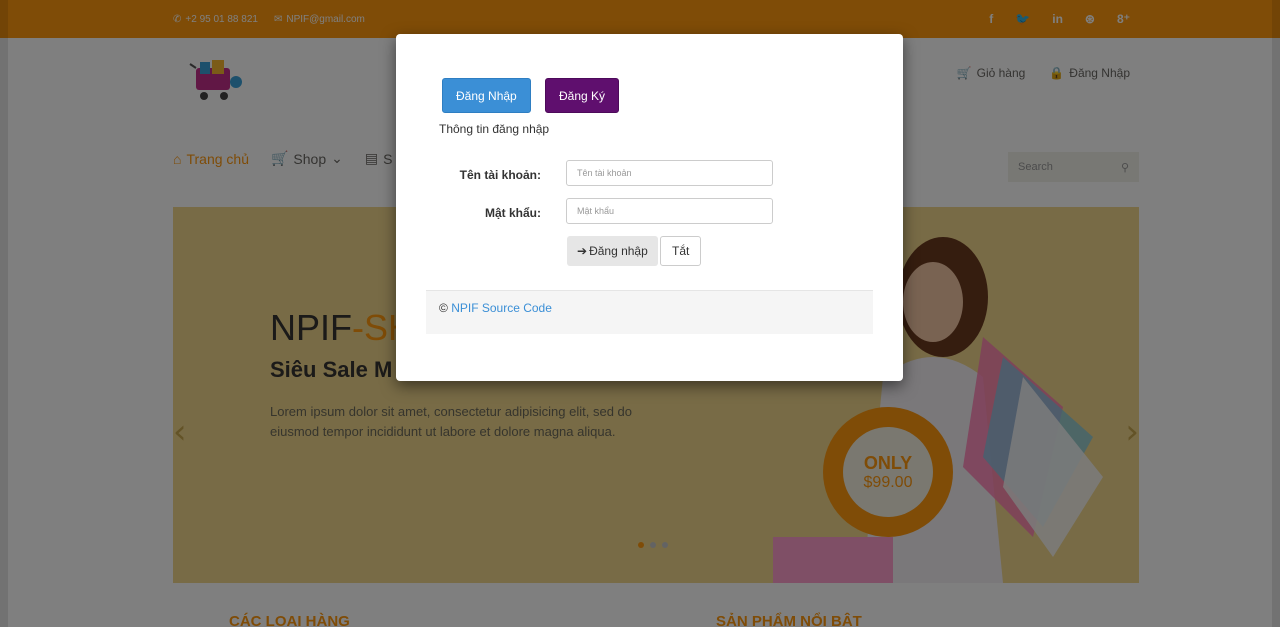 This screenshot has height=627, width=1280. Describe the element at coordinates (494, 129) in the screenshot. I see `login-section-title: Thông tin đăng nhập` at that location.